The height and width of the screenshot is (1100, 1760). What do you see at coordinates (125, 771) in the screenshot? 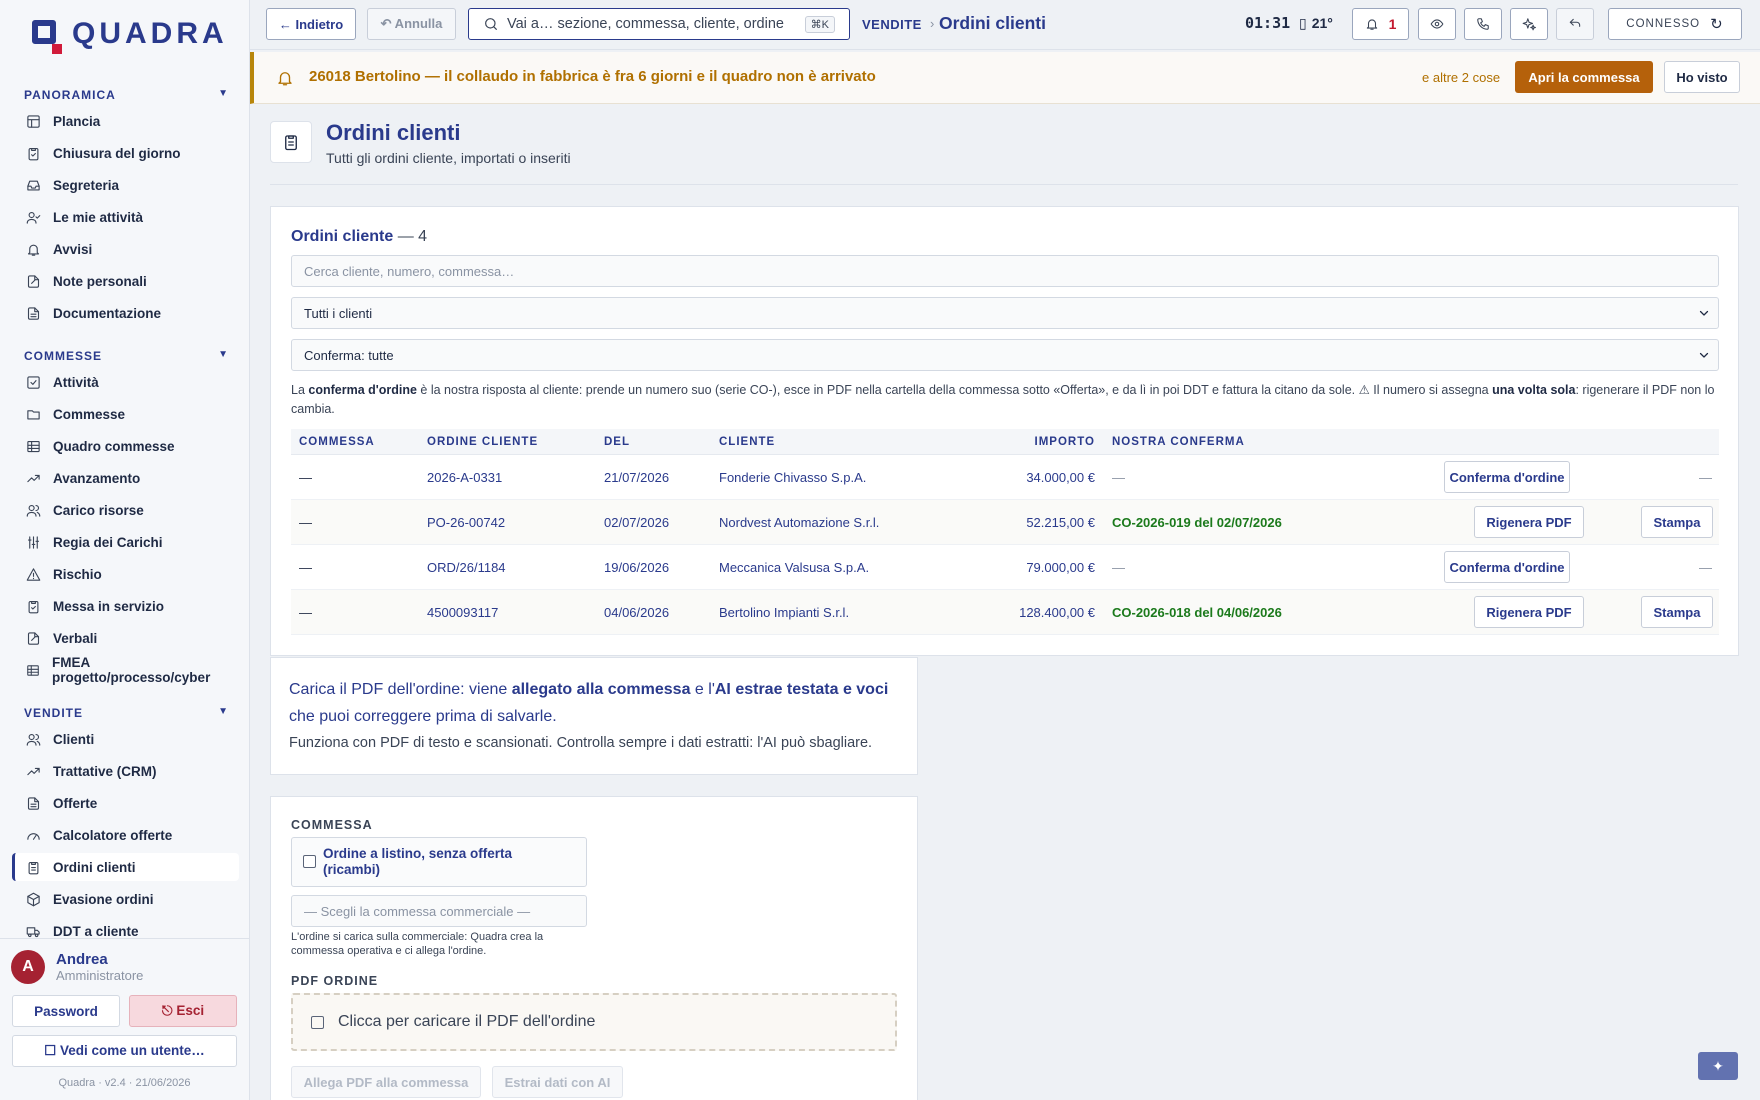
I see `sidebar-item-trattative: Trattative (CRM)` at bounding box center [125, 771].